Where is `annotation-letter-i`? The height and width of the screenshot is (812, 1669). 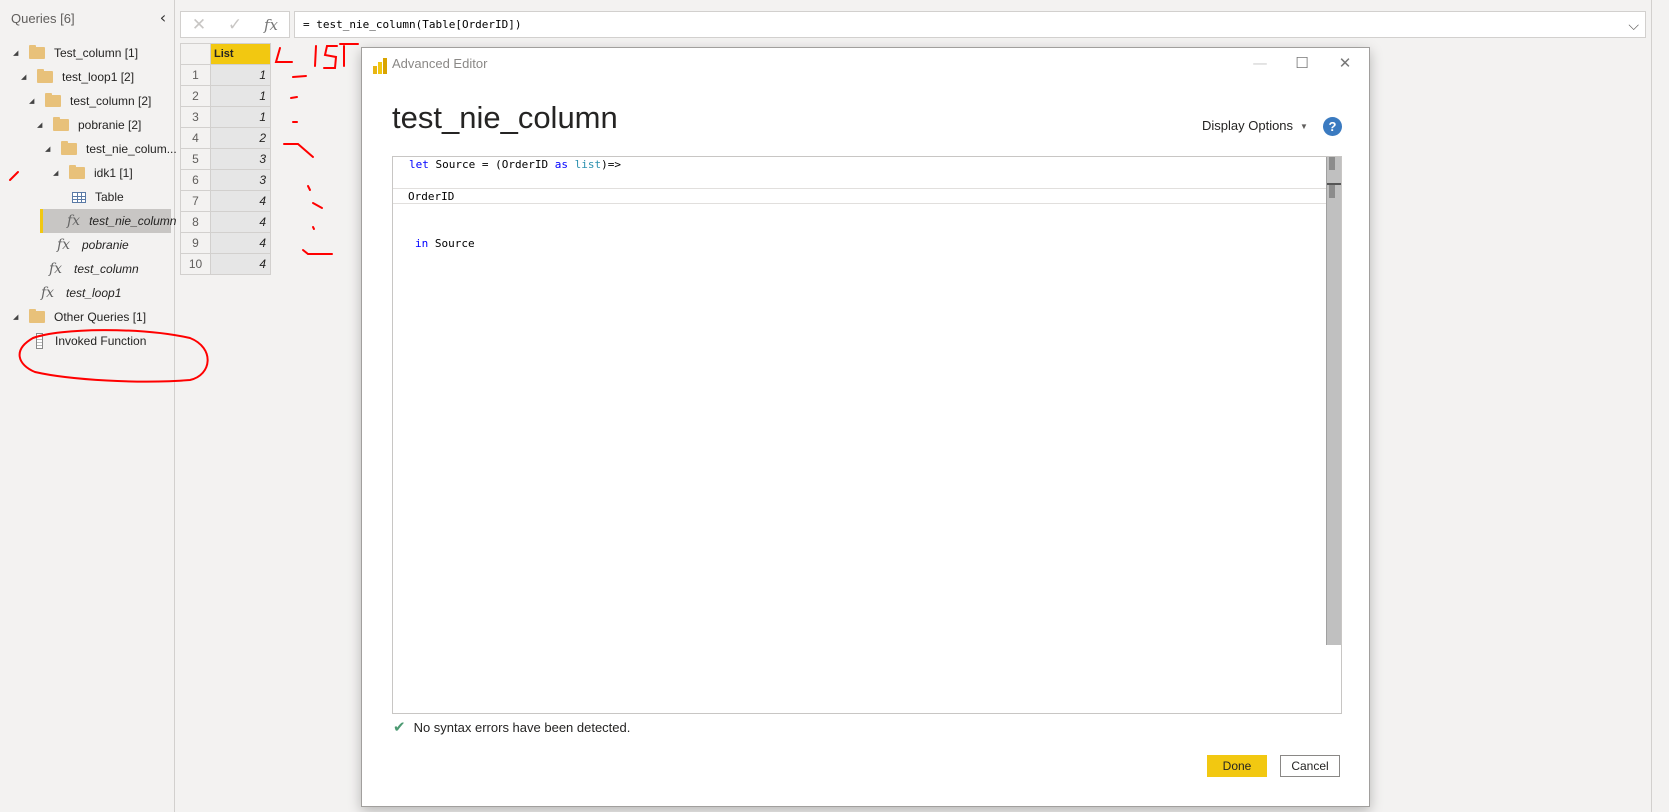 annotation-letter-i is located at coordinates (315, 56).